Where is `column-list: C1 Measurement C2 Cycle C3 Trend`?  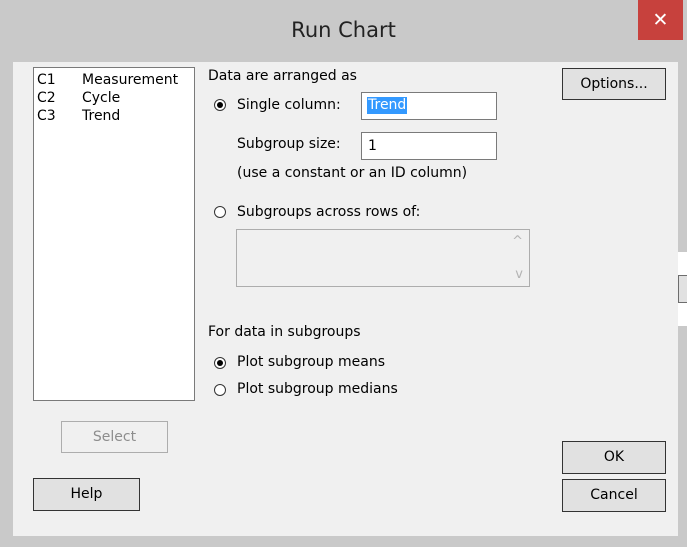
column-list: C1 Measurement C2 Cycle C3 Trend is located at coordinates (114, 234).